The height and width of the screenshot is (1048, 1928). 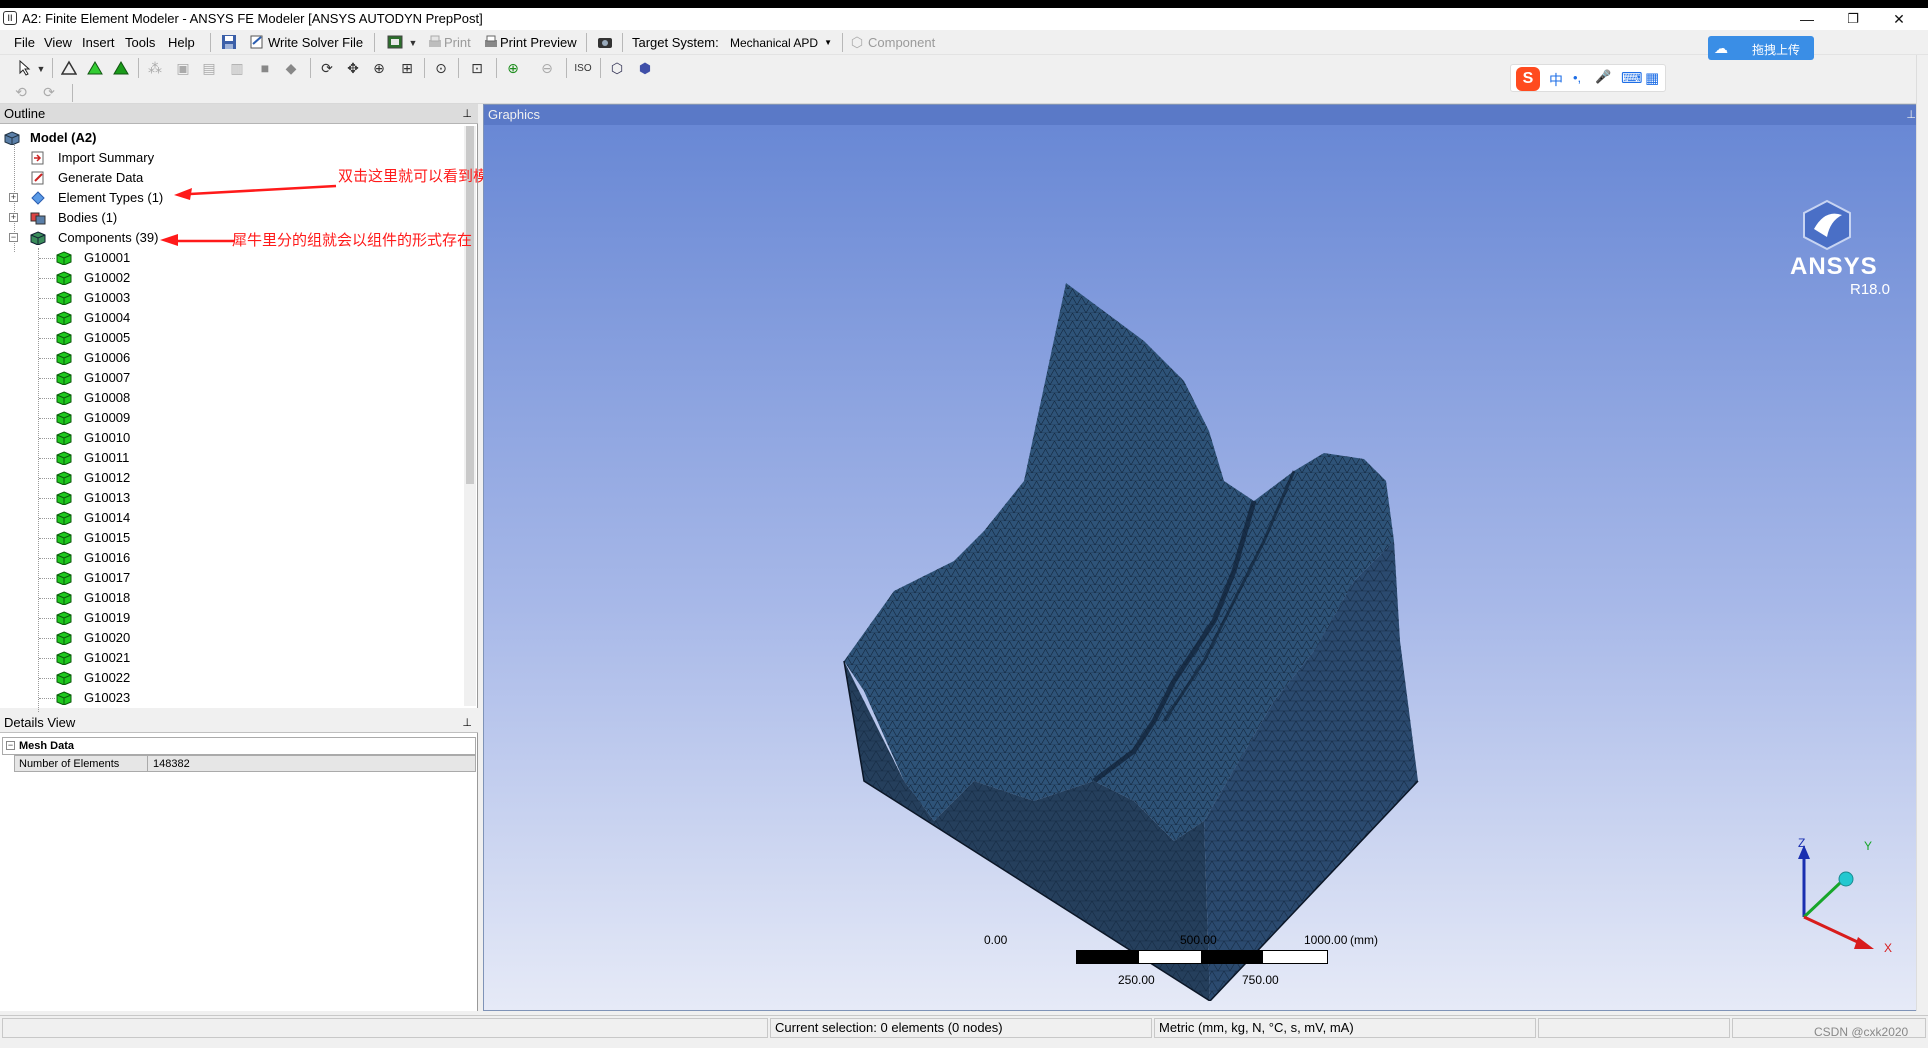 What do you see at coordinates (1922, 533) in the screenshot?
I see `window-scrollbar` at bounding box center [1922, 533].